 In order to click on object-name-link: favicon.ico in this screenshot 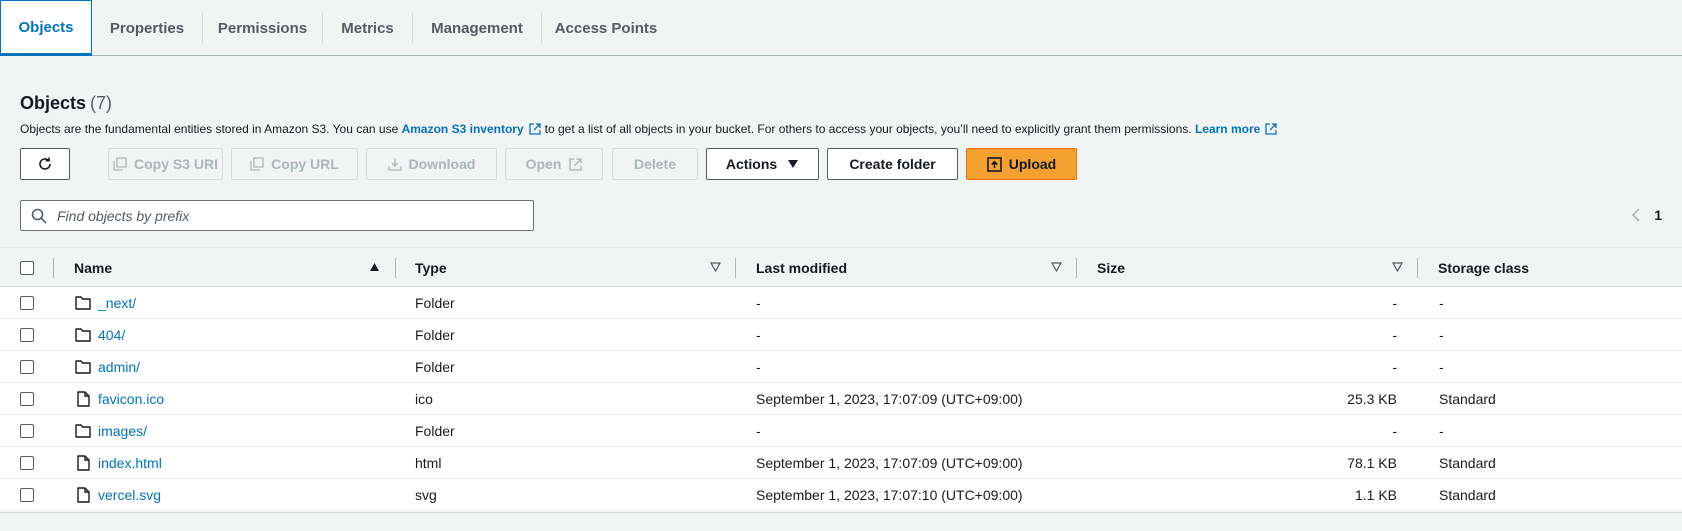, I will do `click(131, 399)`.